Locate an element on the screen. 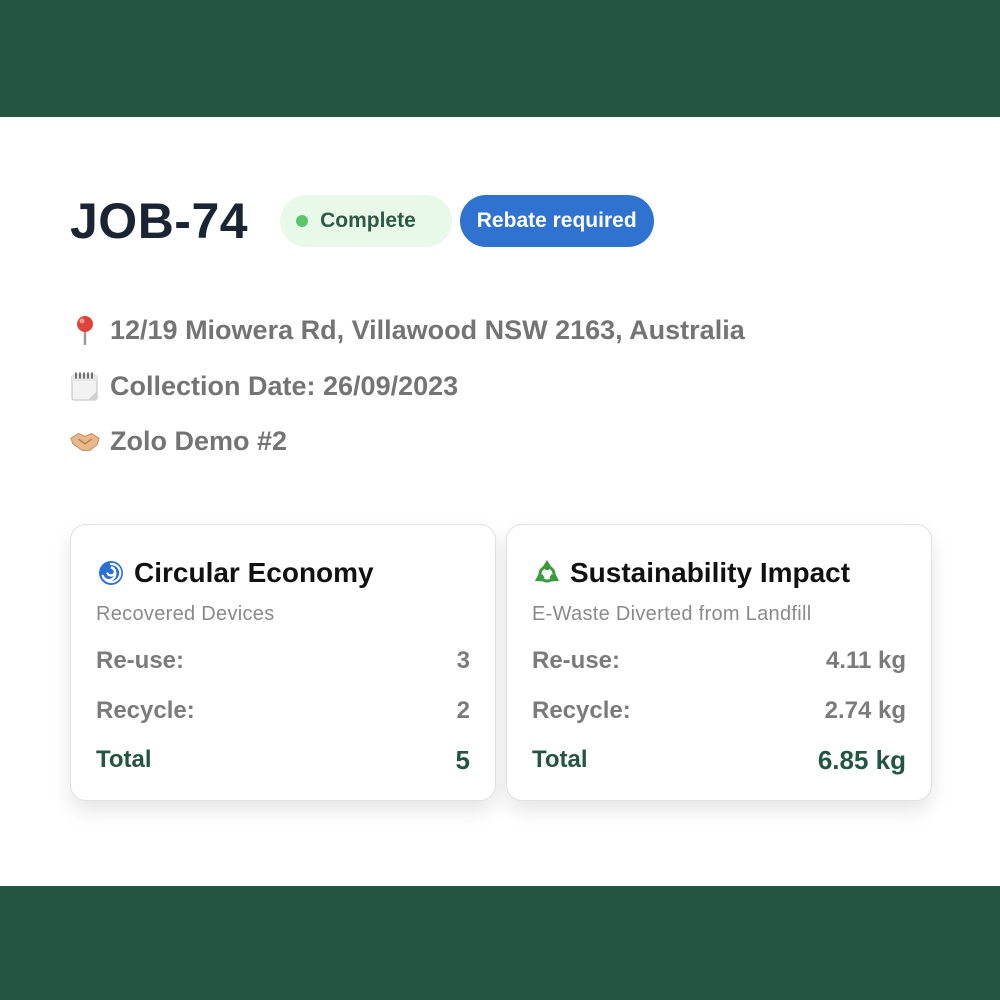 Image resolution: width=1000 pixels, height=1000 pixels. card-title-text: Circular Economy is located at coordinates (254, 572).